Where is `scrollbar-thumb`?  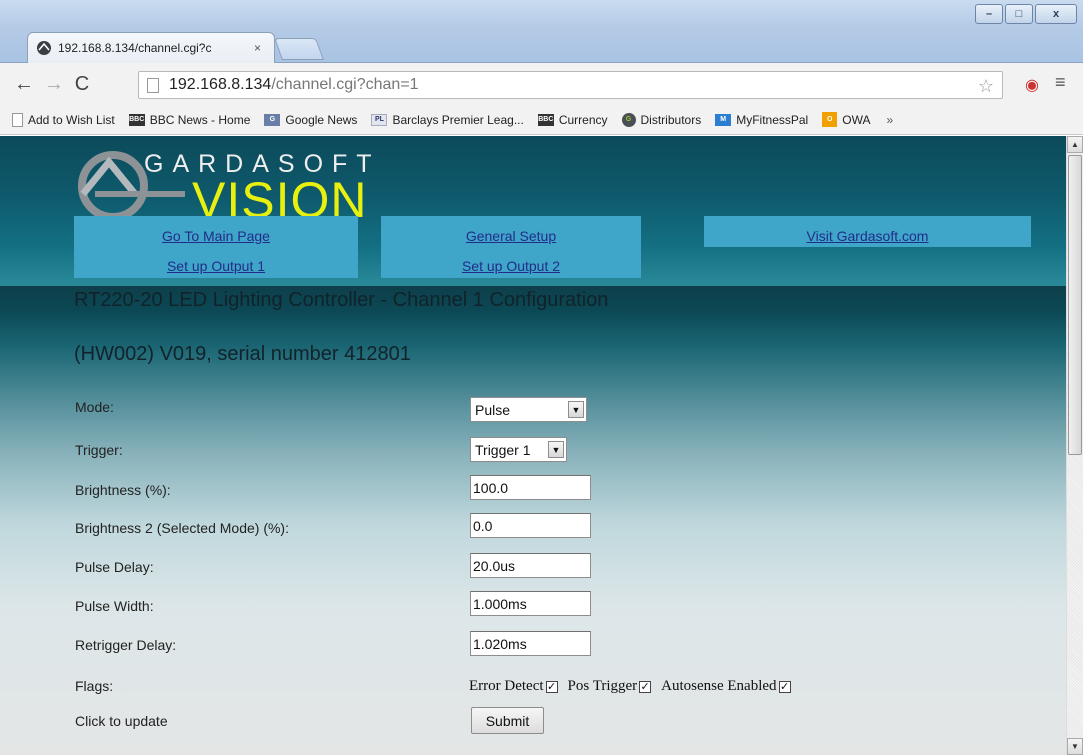
scrollbar-thumb is located at coordinates (1075, 305).